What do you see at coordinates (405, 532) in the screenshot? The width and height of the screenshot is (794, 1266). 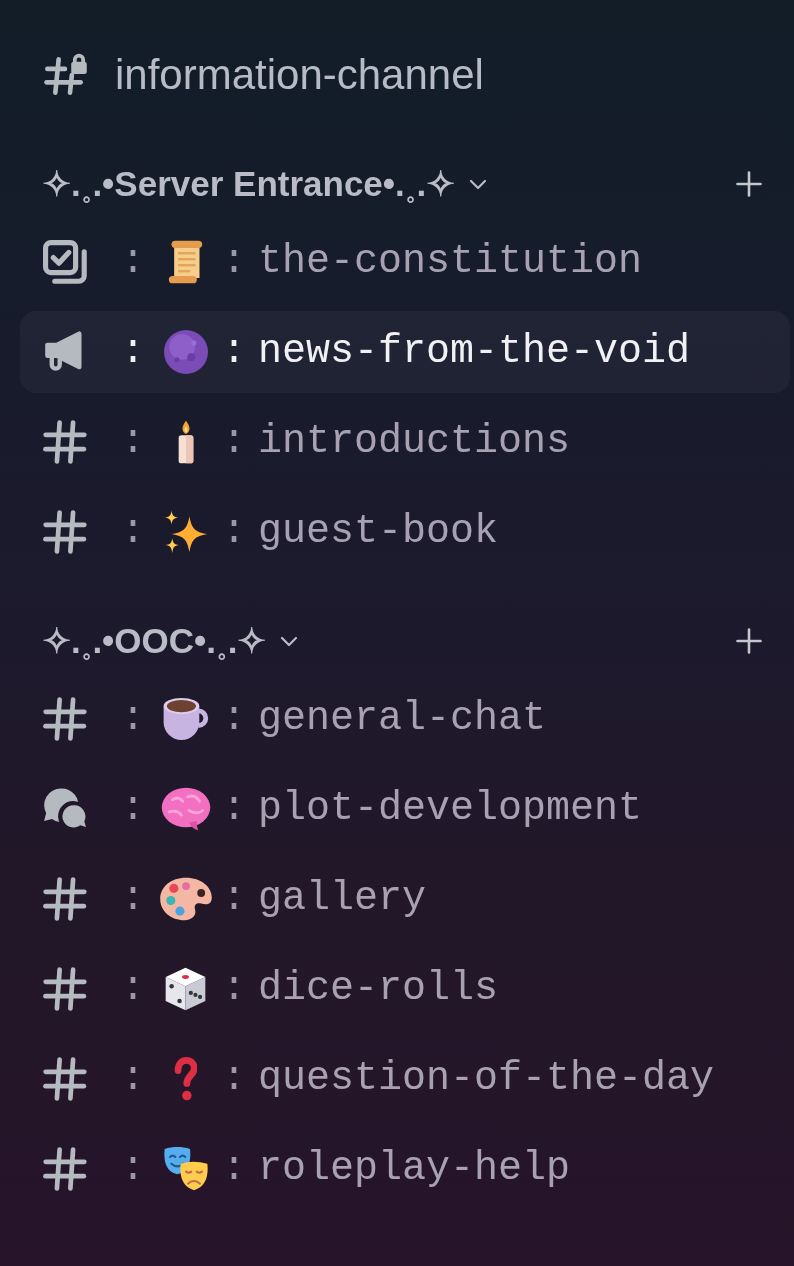 I see `channel-item: : : guest-book` at bounding box center [405, 532].